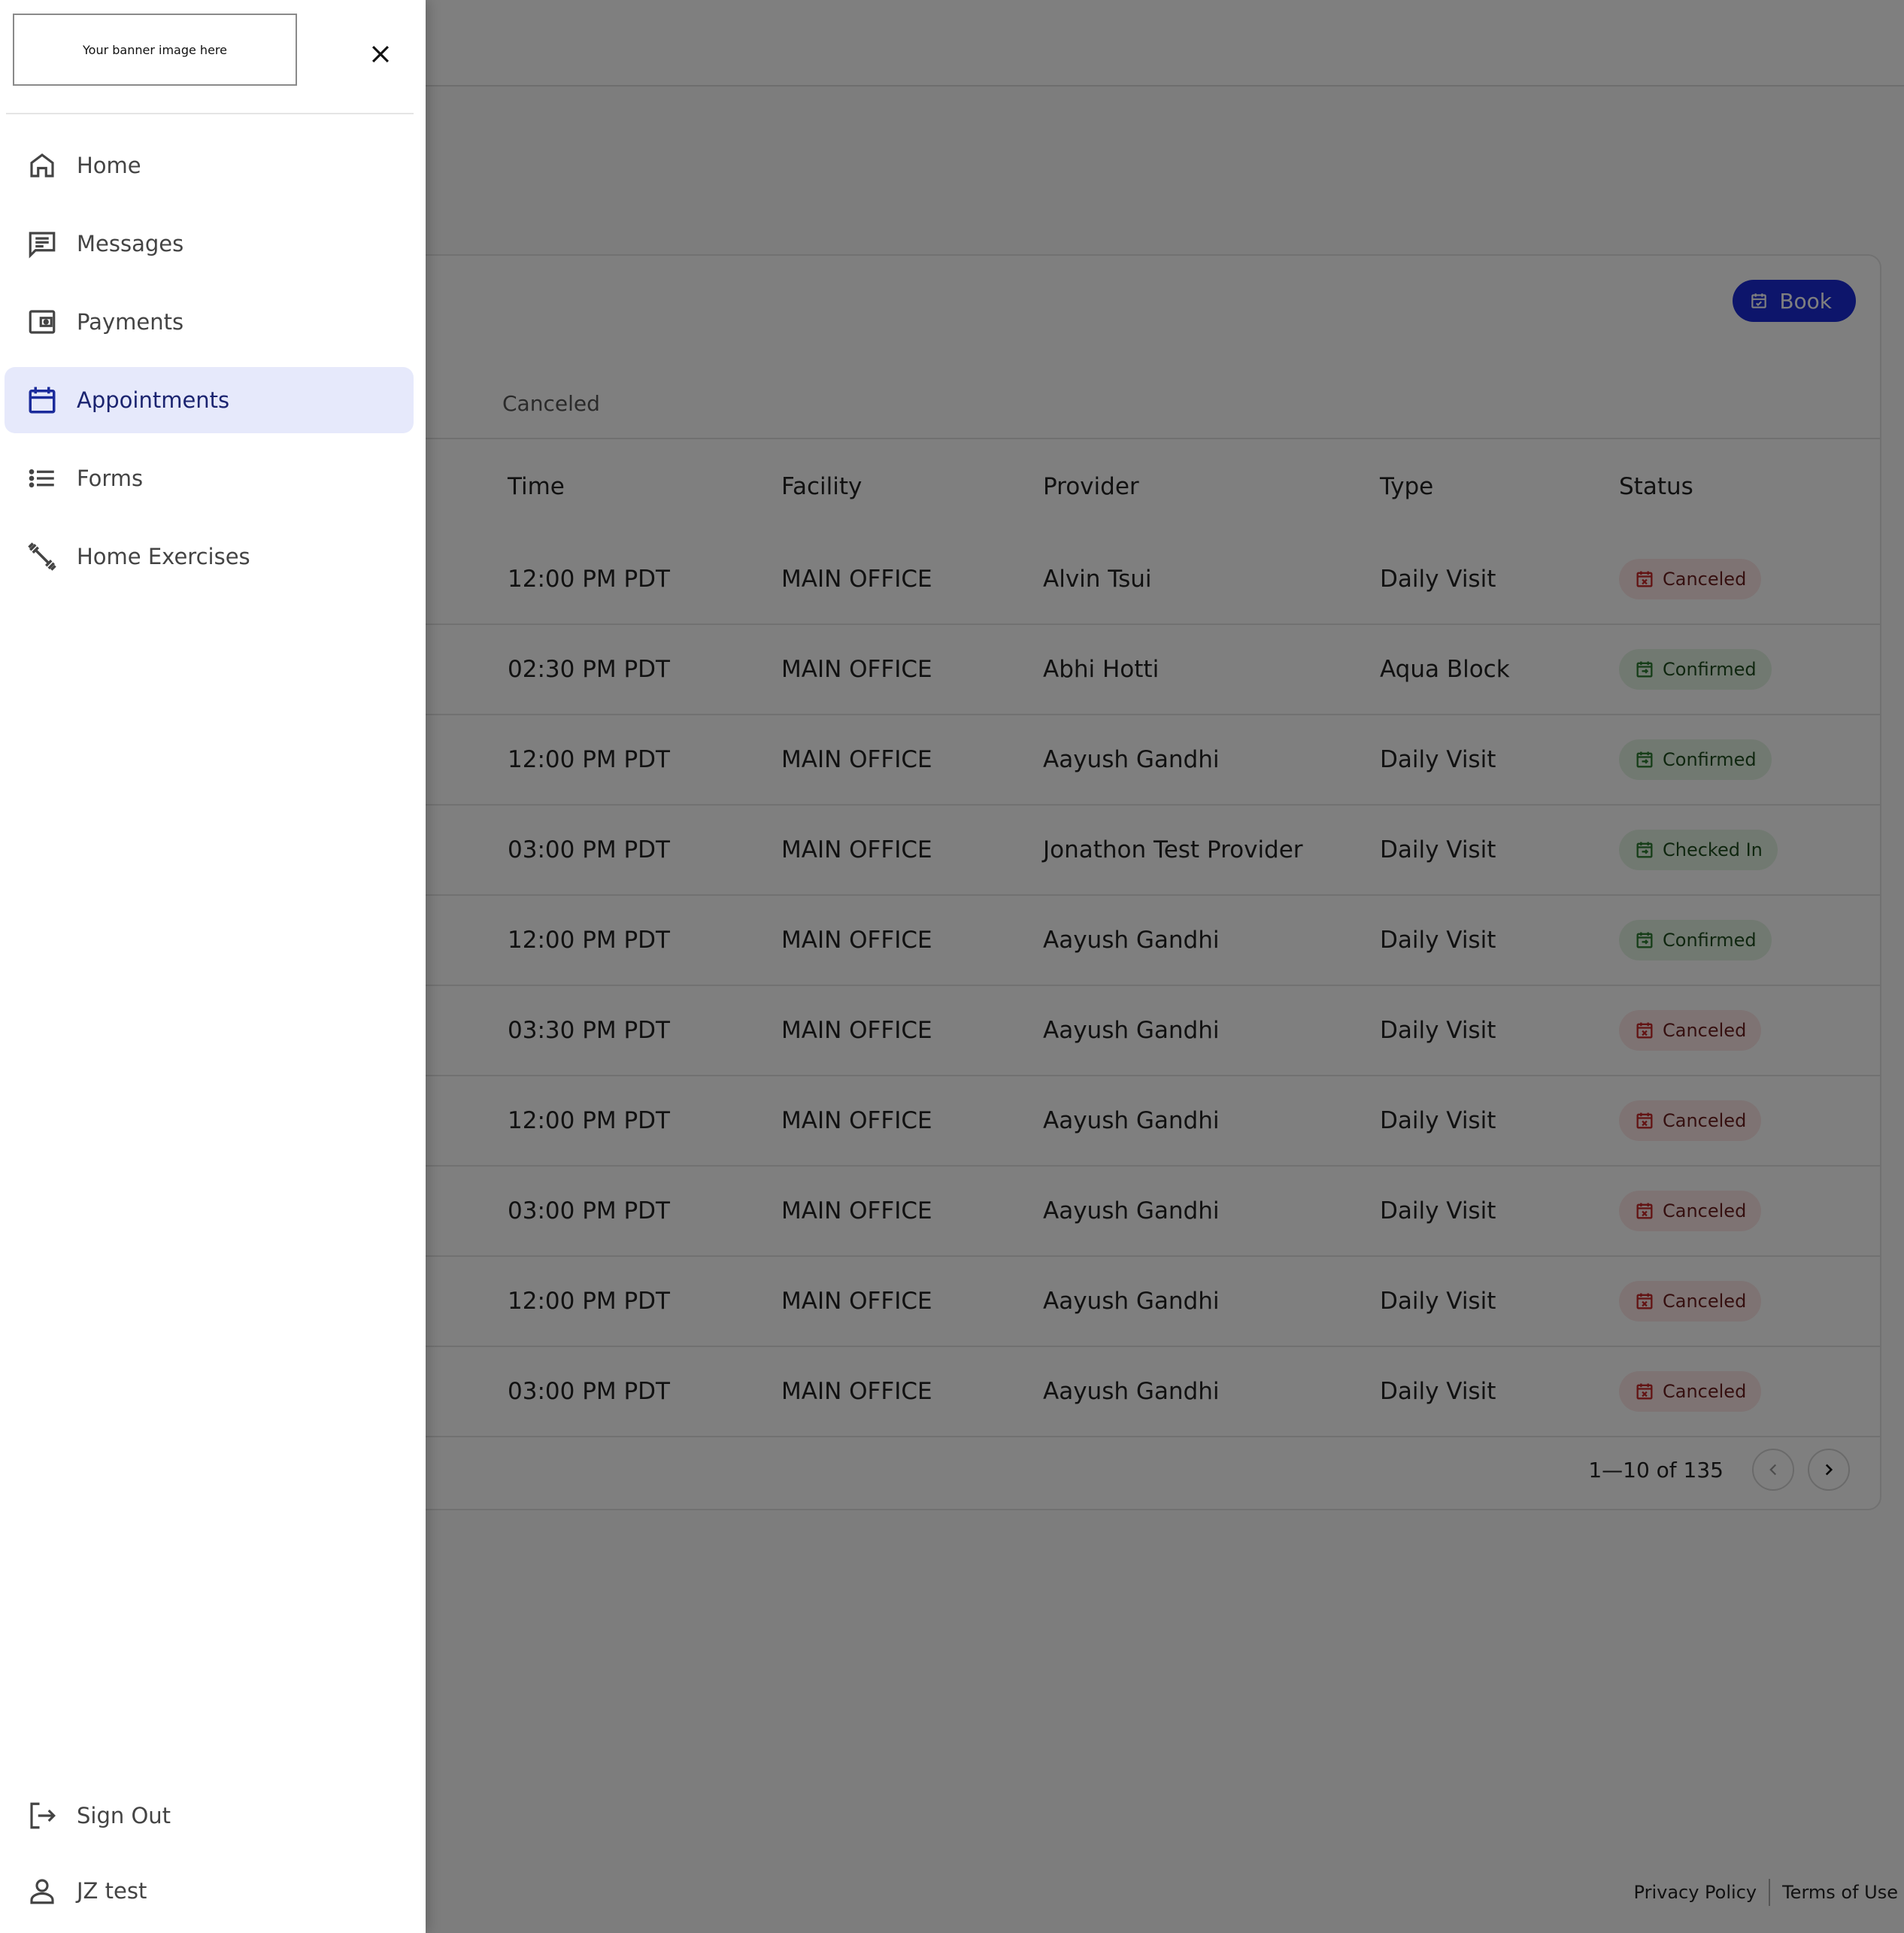 The width and height of the screenshot is (1904, 1933). I want to click on calendar-icon, so click(42, 400).